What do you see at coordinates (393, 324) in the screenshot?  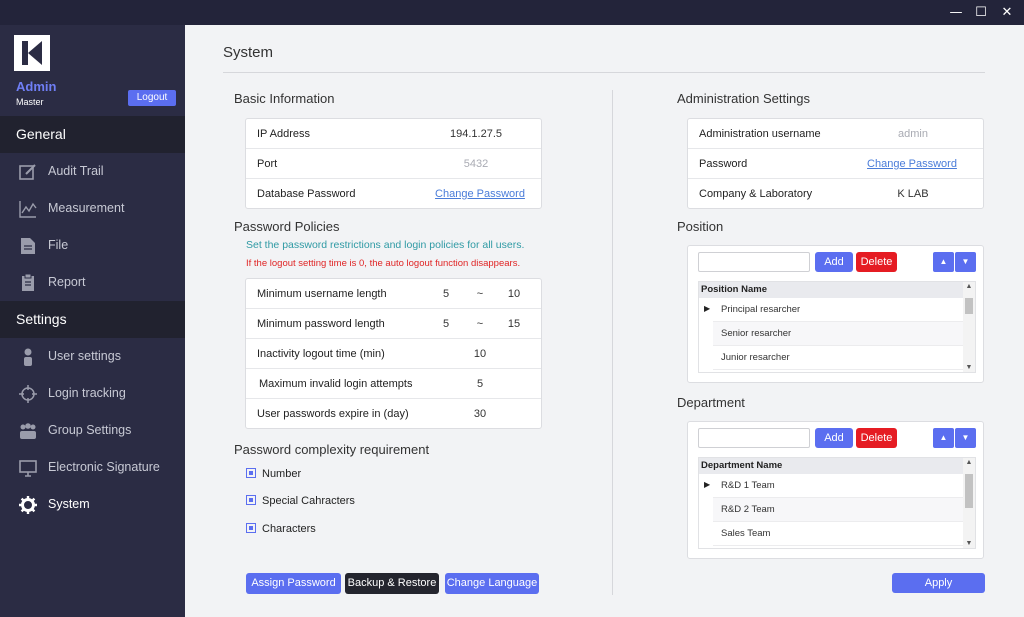 I see `min-password-row: Minimum password length 5 ~ 15` at bounding box center [393, 324].